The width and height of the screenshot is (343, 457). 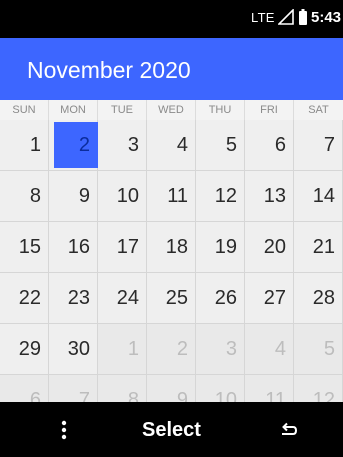 I want to click on day-number: 28, so click(x=323, y=298).